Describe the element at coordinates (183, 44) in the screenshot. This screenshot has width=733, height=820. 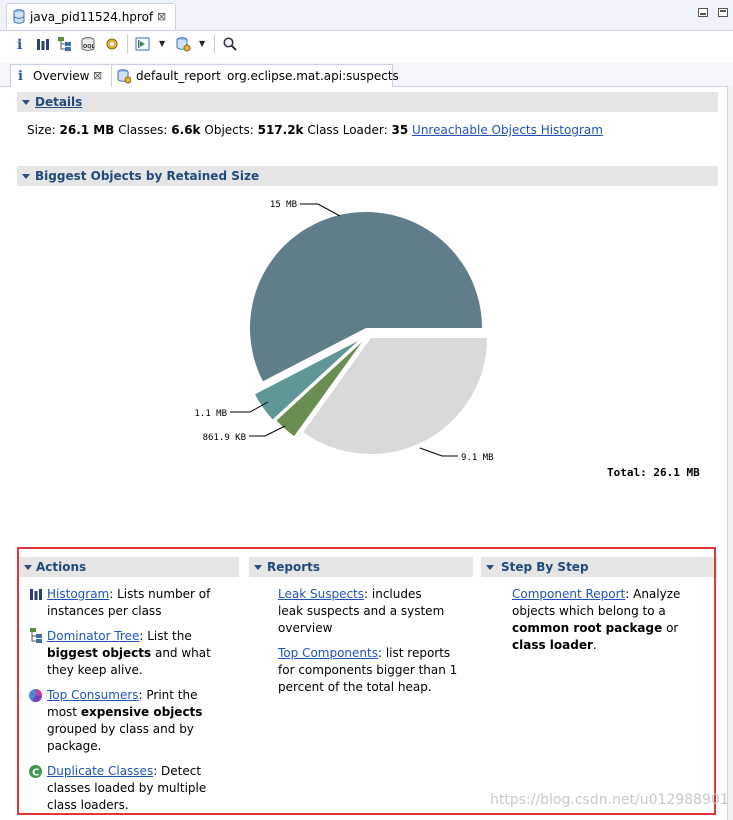
I see `query-browser-icon` at that location.